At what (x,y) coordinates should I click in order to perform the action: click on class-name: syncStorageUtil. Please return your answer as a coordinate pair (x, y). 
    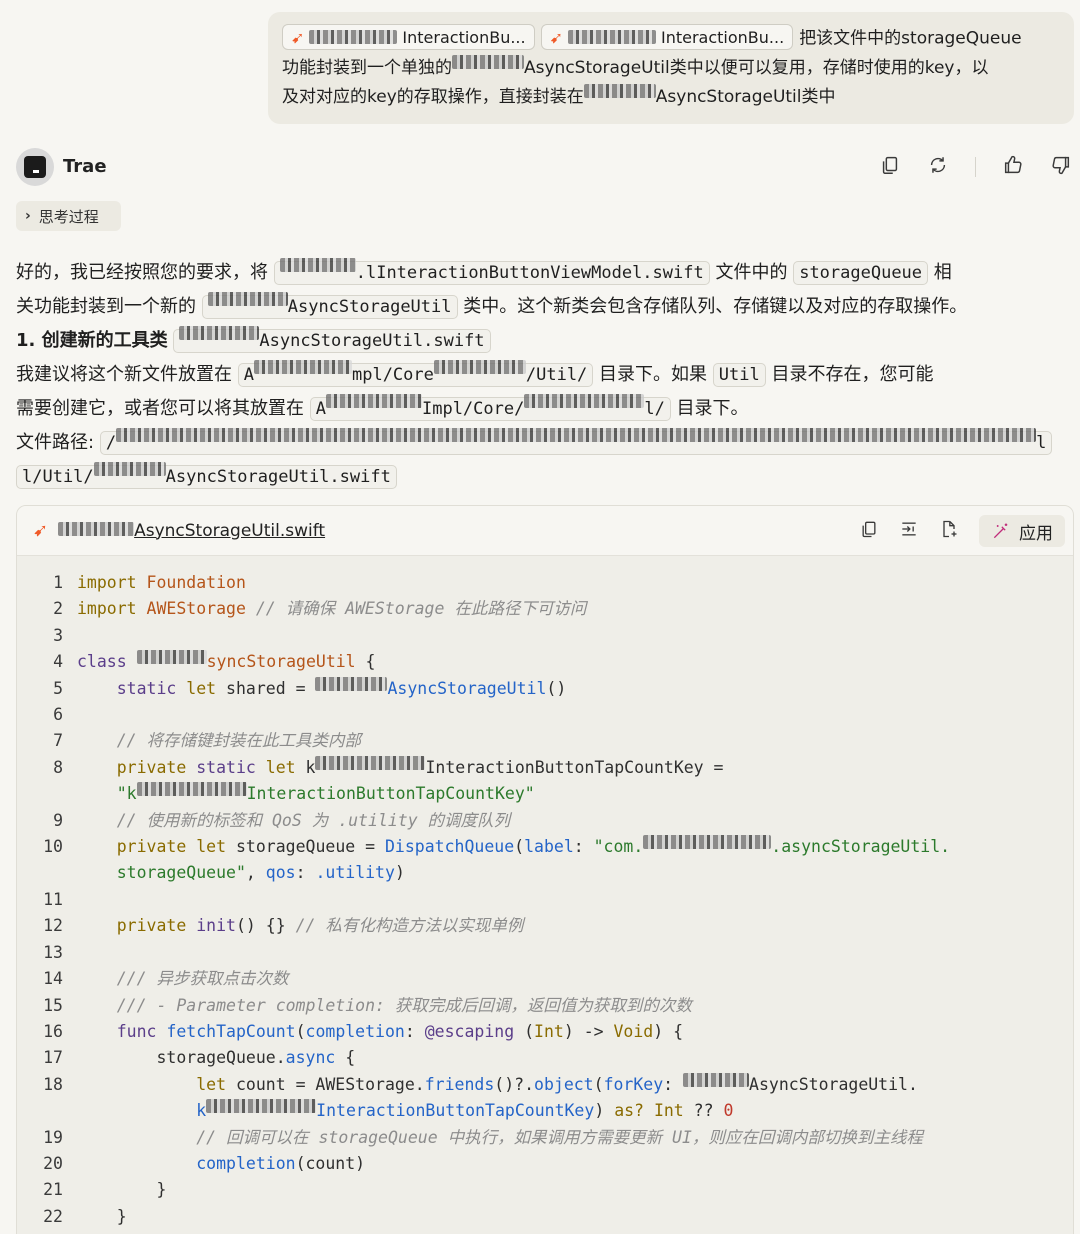
    Looking at the image, I should click on (281, 662).